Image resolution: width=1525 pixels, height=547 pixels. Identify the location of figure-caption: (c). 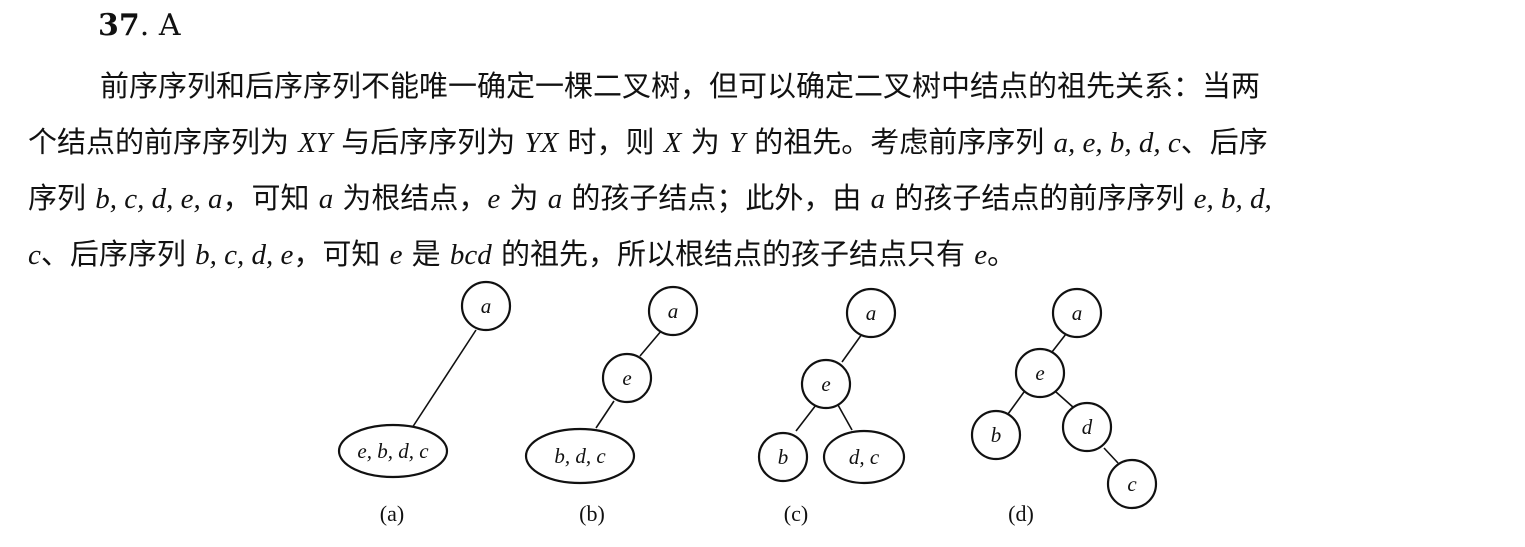
(796, 513).